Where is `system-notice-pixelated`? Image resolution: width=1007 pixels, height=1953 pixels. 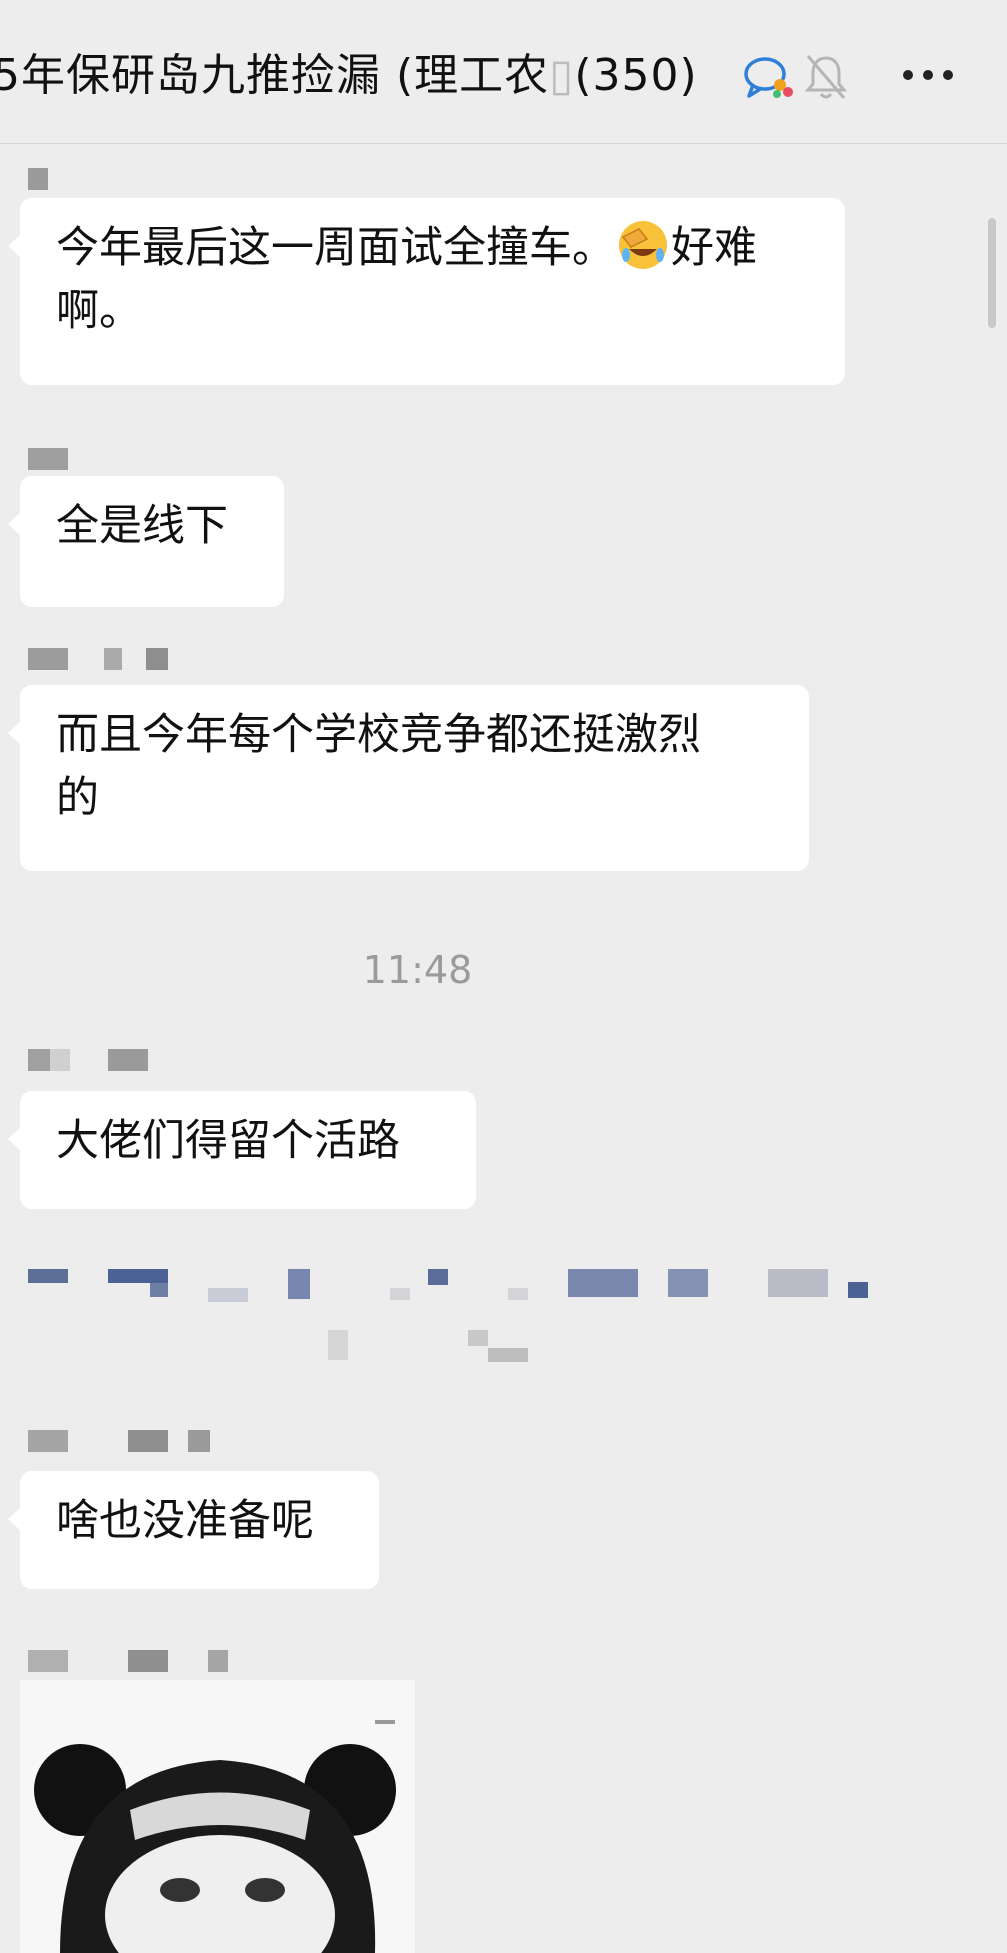
system-notice-pixelated is located at coordinates (450, 1317).